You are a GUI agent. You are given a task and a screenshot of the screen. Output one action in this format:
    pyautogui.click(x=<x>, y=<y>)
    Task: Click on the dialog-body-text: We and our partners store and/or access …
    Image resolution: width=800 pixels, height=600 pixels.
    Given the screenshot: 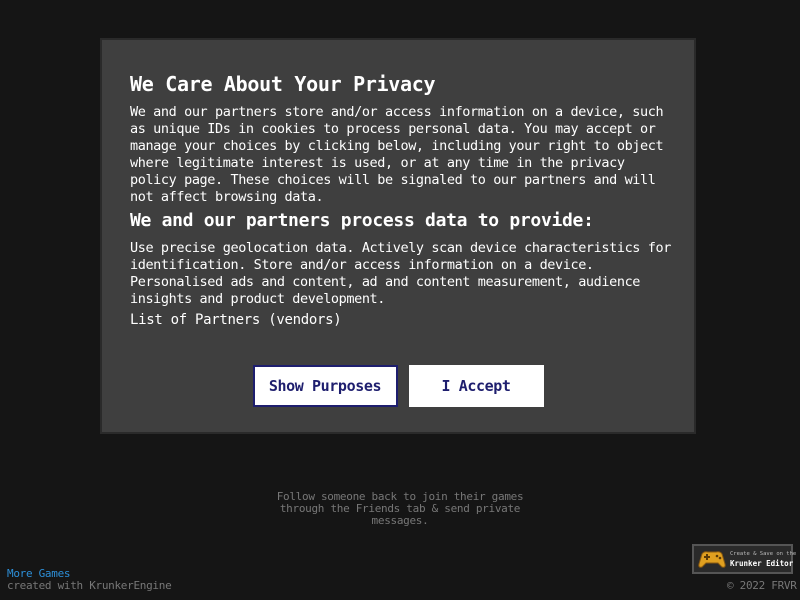 What is the action you would take?
    pyautogui.click(x=397, y=154)
    